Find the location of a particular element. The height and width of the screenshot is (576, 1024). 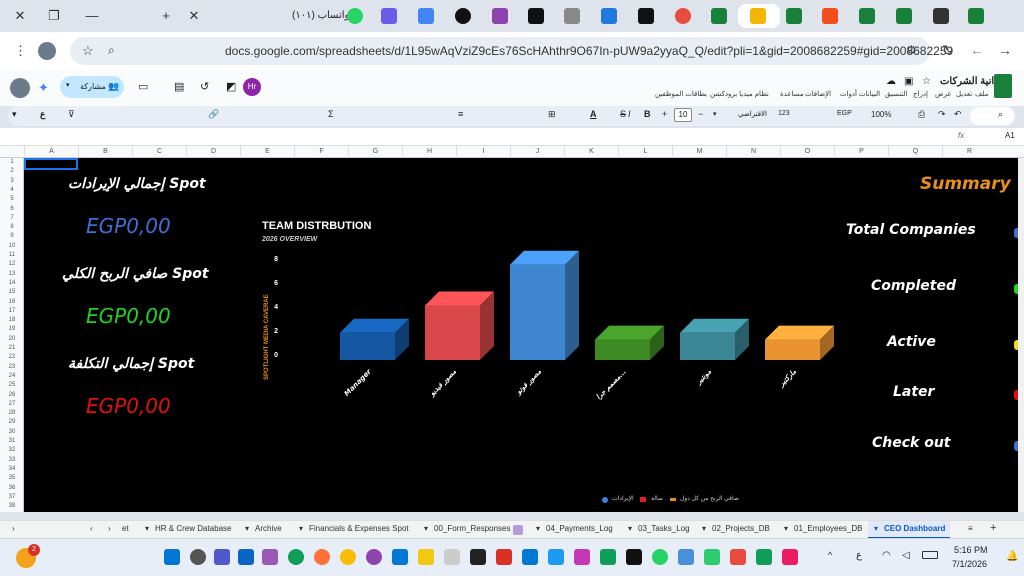

sheets-tab-icon is located at coordinates (719, 16).